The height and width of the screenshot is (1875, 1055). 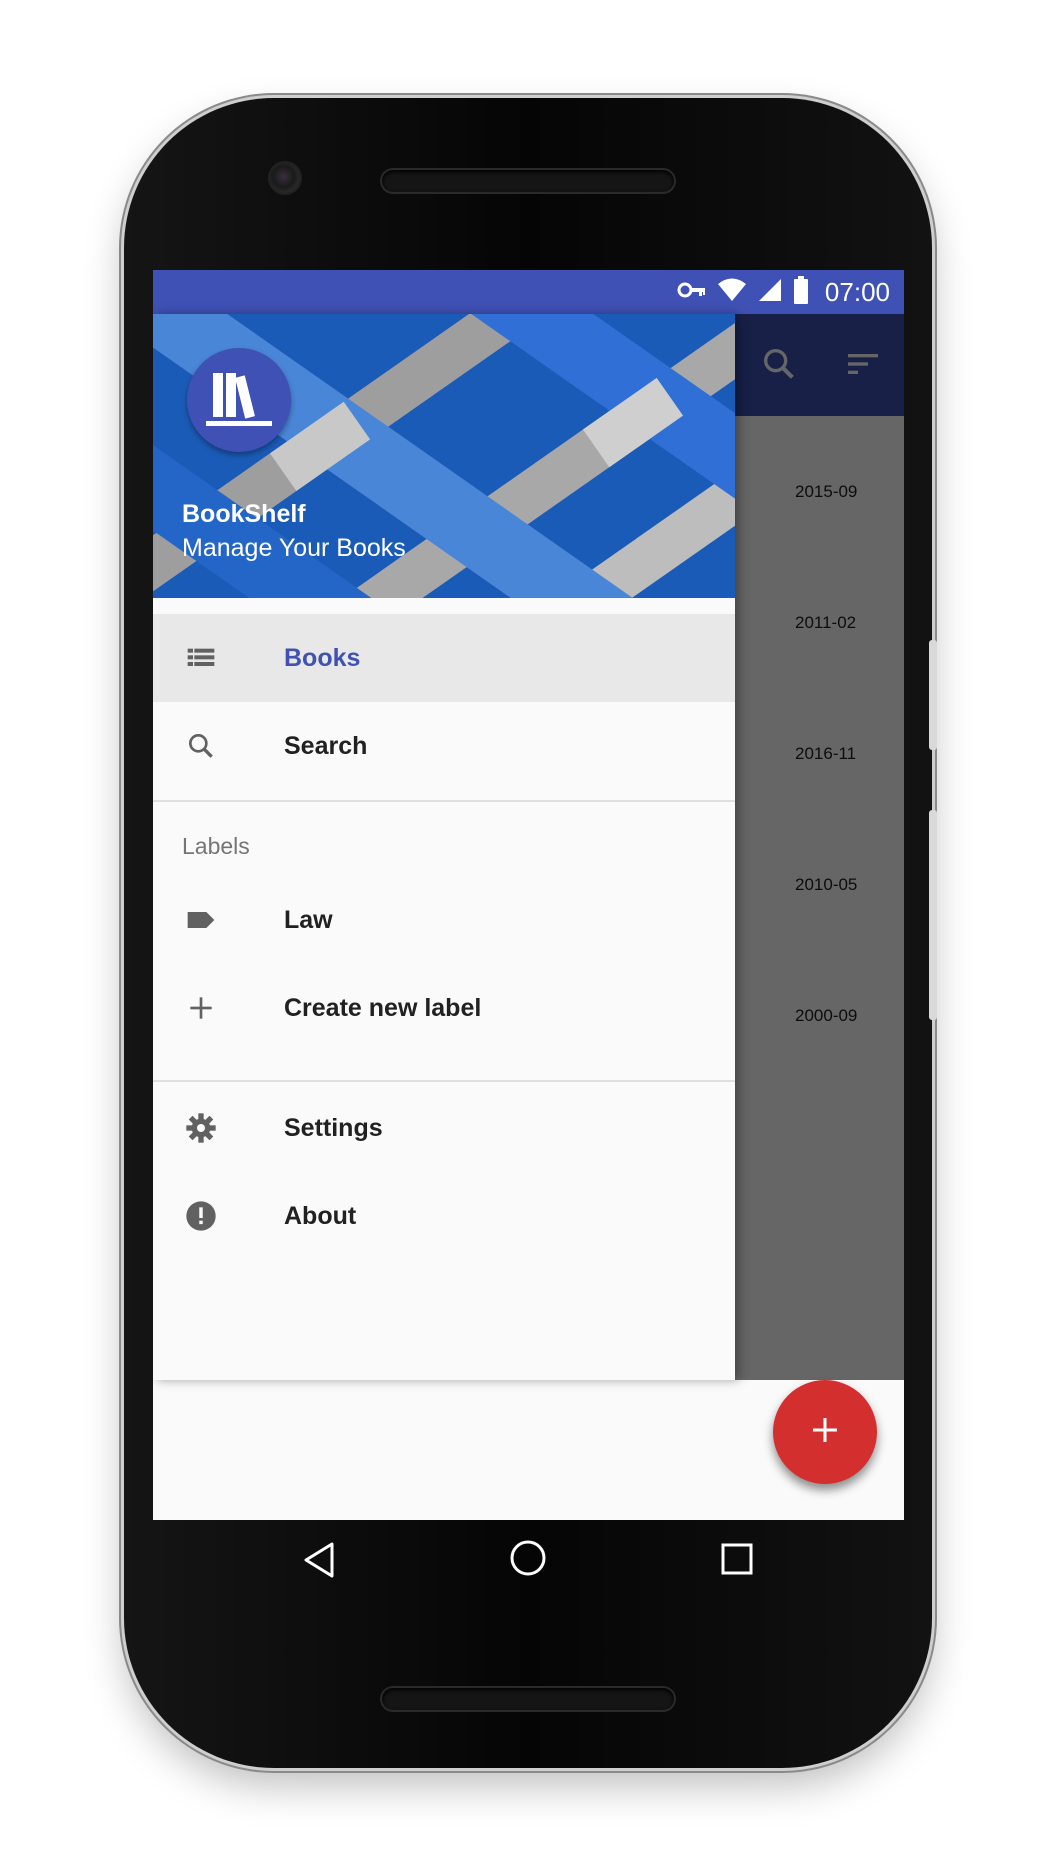 What do you see at coordinates (444, 920) in the screenshot?
I see `drawer-item-law: Law` at bounding box center [444, 920].